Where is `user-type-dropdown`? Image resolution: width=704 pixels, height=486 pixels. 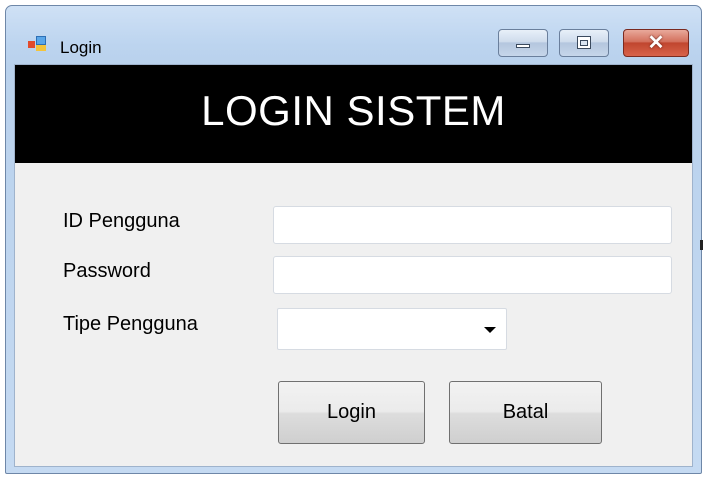 user-type-dropdown is located at coordinates (392, 329).